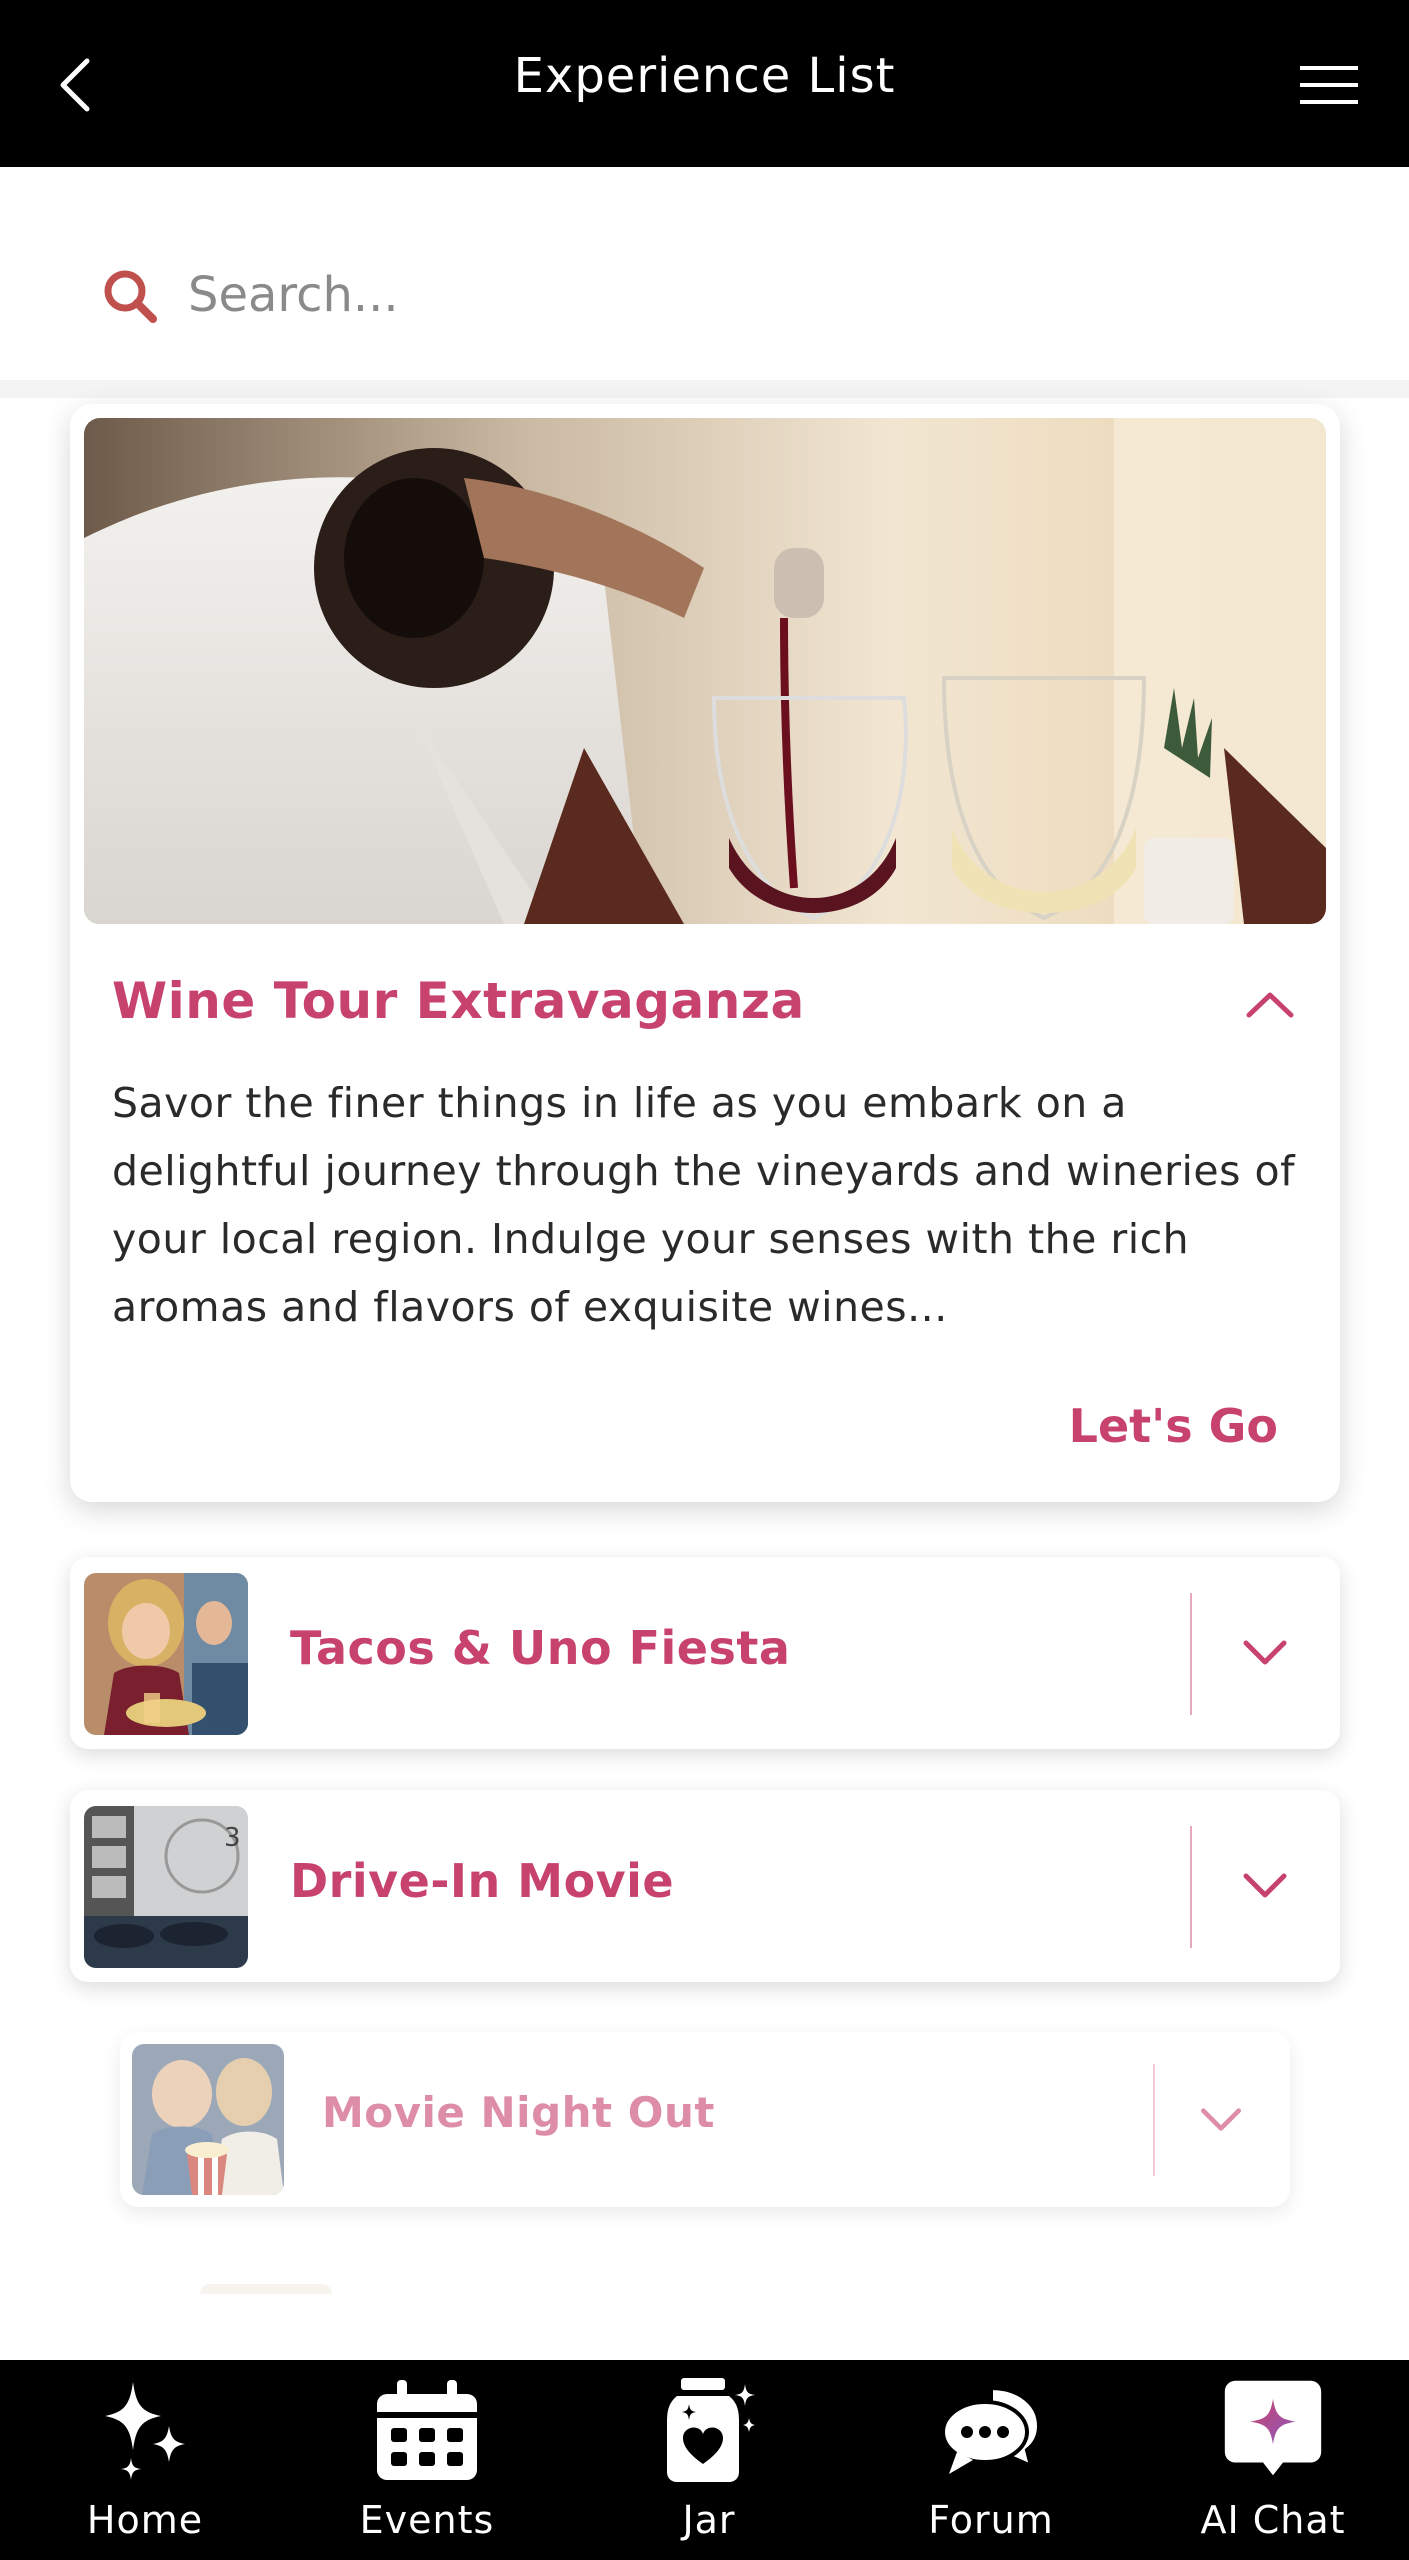 The height and width of the screenshot is (2560, 1409). What do you see at coordinates (145, 2428) in the screenshot?
I see `sparkles-icon` at bounding box center [145, 2428].